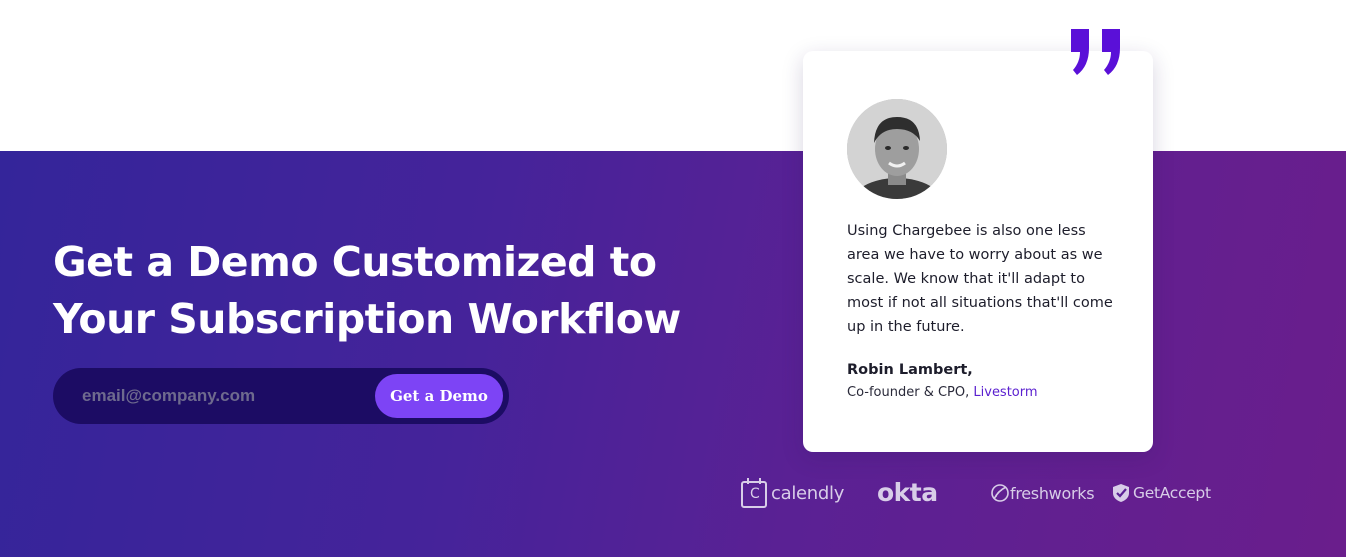 The height and width of the screenshot is (557, 1346). I want to click on freshworks-logo: freshworks, so click(1042, 493).